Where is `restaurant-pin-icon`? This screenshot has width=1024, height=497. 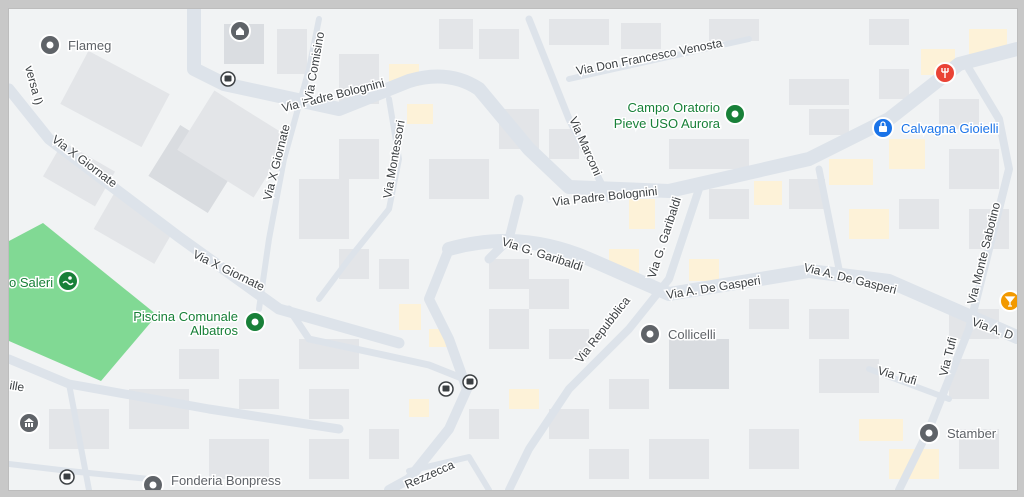
restaurant-pin-icon is located at coordinates (945, 73).